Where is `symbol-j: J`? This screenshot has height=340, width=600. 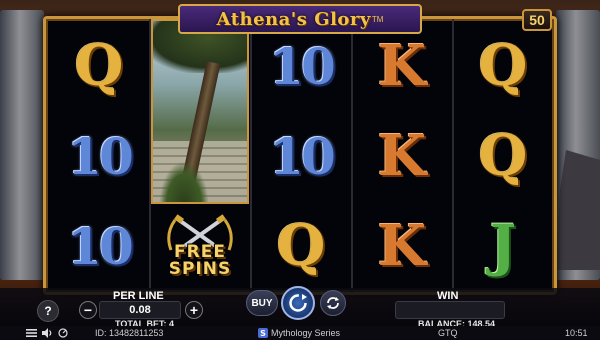
symbol-j: J is located at coordinates (503, 246).